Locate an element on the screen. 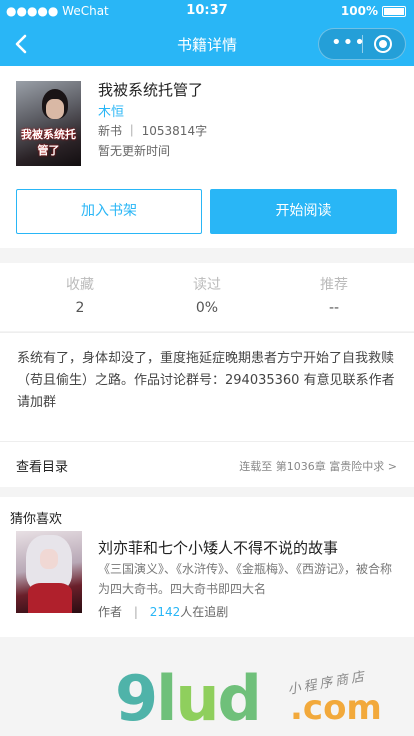  battery-icon is located at coordinates (394, 11).